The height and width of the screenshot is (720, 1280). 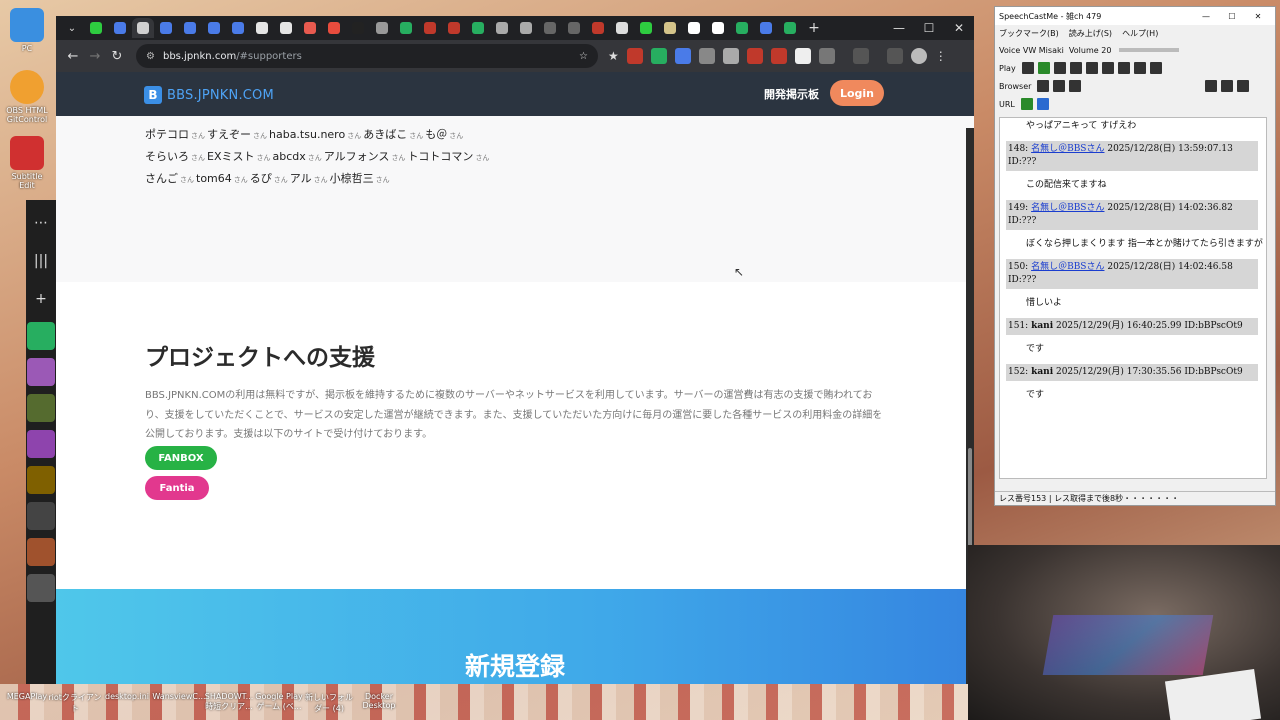 I want to click on avatar, so click(x=918, y=56).